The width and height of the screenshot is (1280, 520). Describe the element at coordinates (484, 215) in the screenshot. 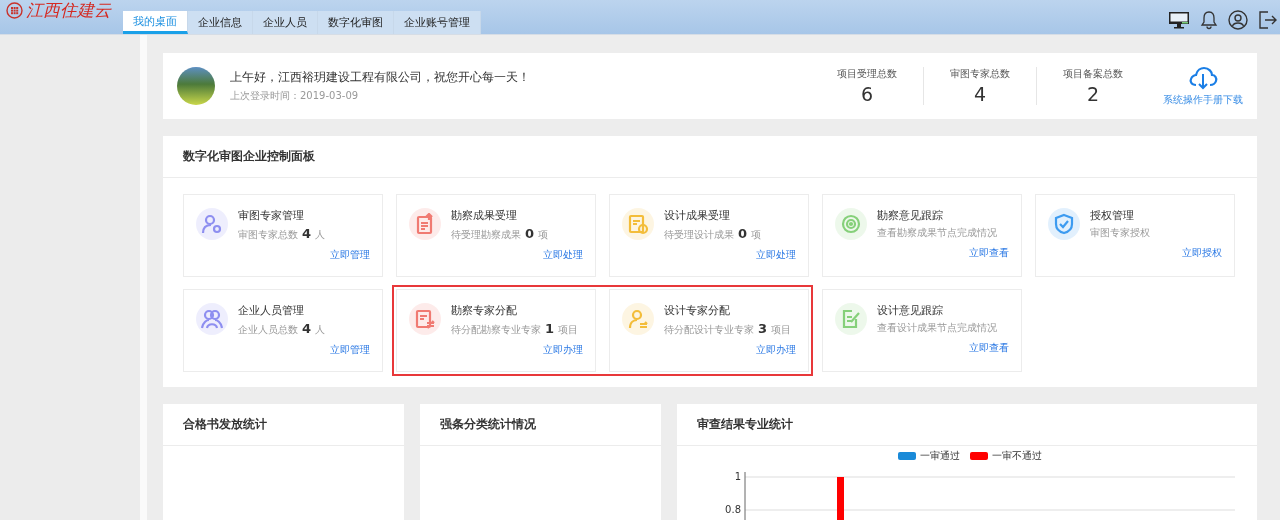

I see `card-title: 勘察成果受理` at that location.